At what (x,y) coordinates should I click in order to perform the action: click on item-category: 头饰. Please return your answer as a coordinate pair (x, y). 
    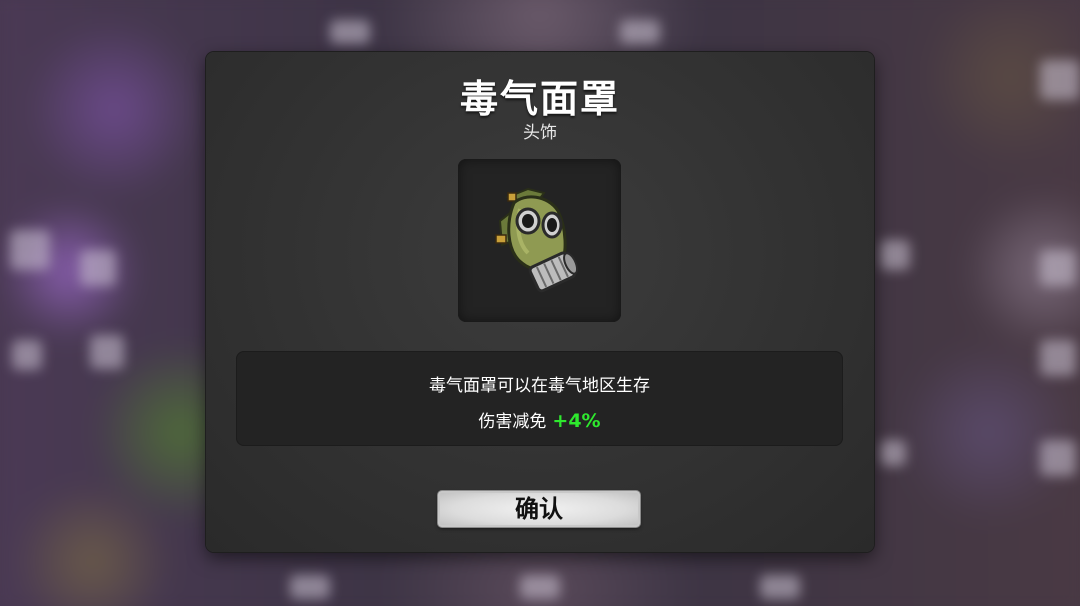
    Looking at the image, I should click on (540, 133).